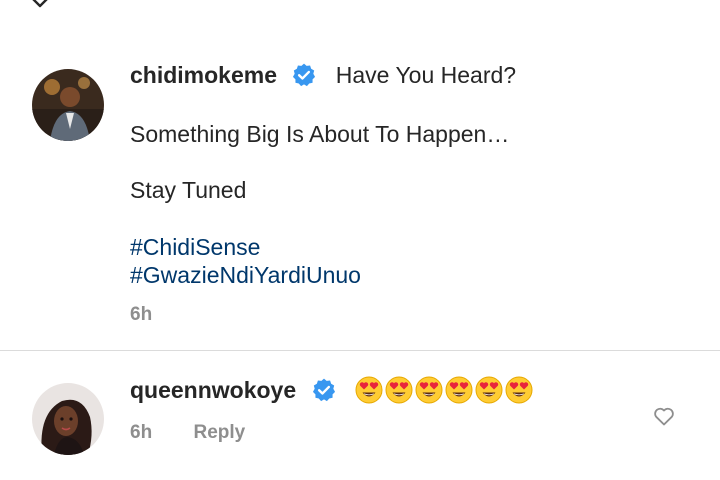 This screenshot has height=480, width=720. What do you see at coordinates (187, 433) in the screenshot?
I see `comment-meta: 6h Reply` at bounding box center [187, 433].